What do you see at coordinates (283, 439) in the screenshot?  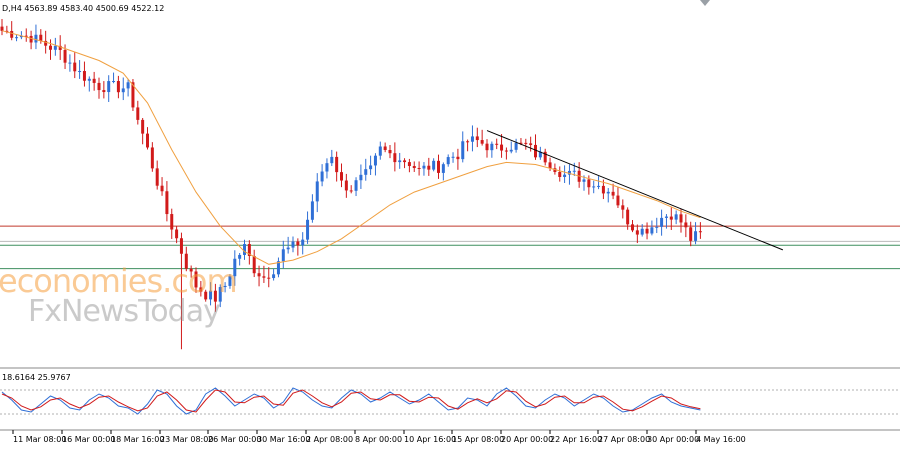 I see `x-tick-label: 30 Mar 16:00` at bounding box center [283, 439].